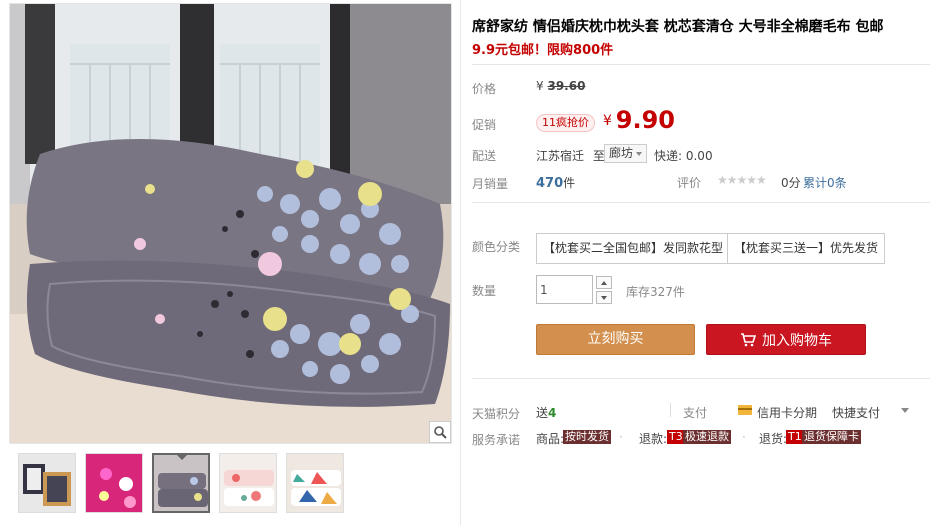  I want to click on cart-icon, so click(748, 339).